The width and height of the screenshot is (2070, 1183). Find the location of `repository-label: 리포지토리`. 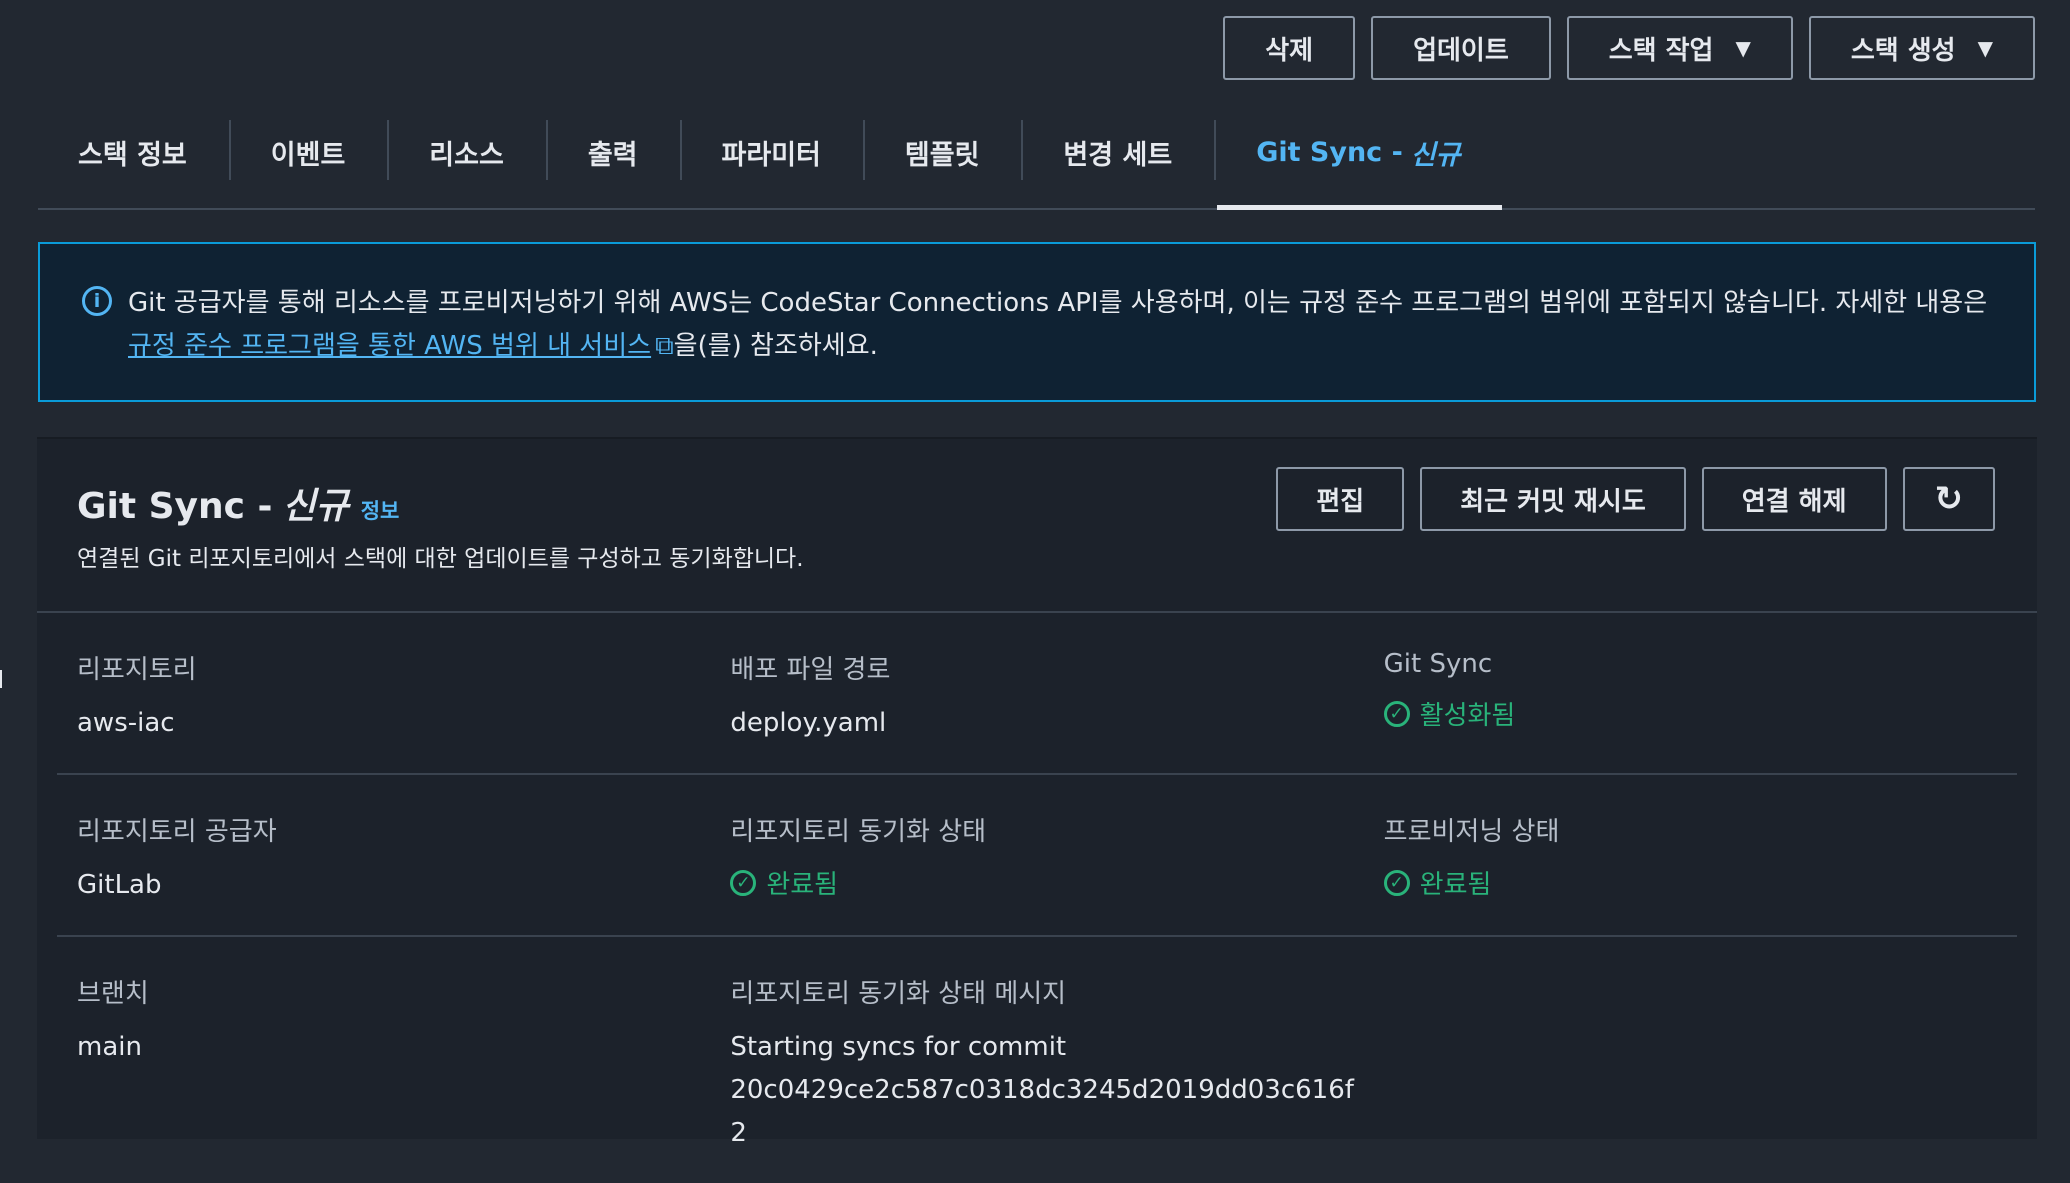

repository-label: 리포지토리 is located at coordinates (137, 670).